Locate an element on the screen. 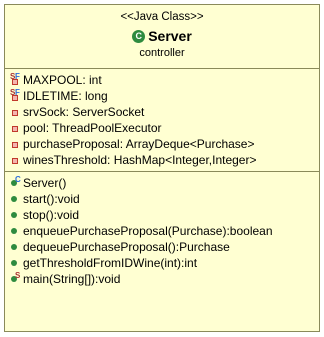 The width and height of the screenshot is (324, 337). field-label: pool: ThreadPoolExecutor is located at coordinates (92, 128).